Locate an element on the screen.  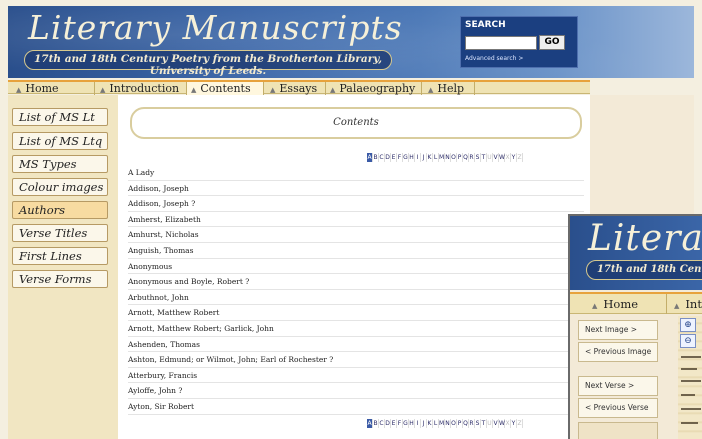
tab-essays: ▲ Essays is located at coordinates (300, 88).